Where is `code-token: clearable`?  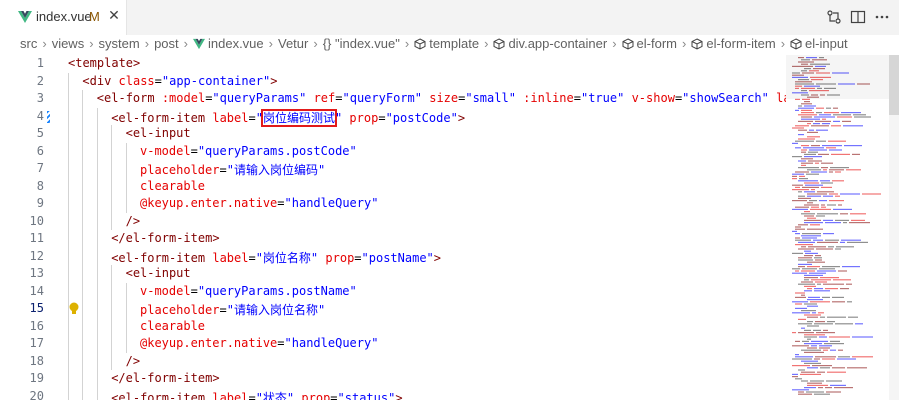 code-token: clearable is located at coordinates (173, 325).